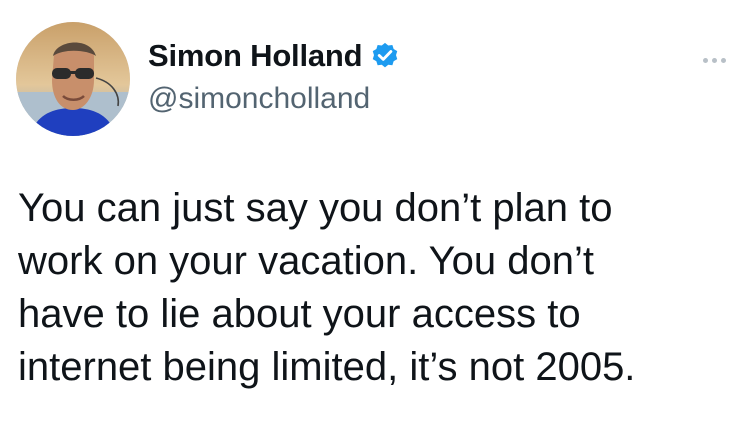 This screenshot has height=428, width=750. I want to click on more-options-button, so click(714, 60).